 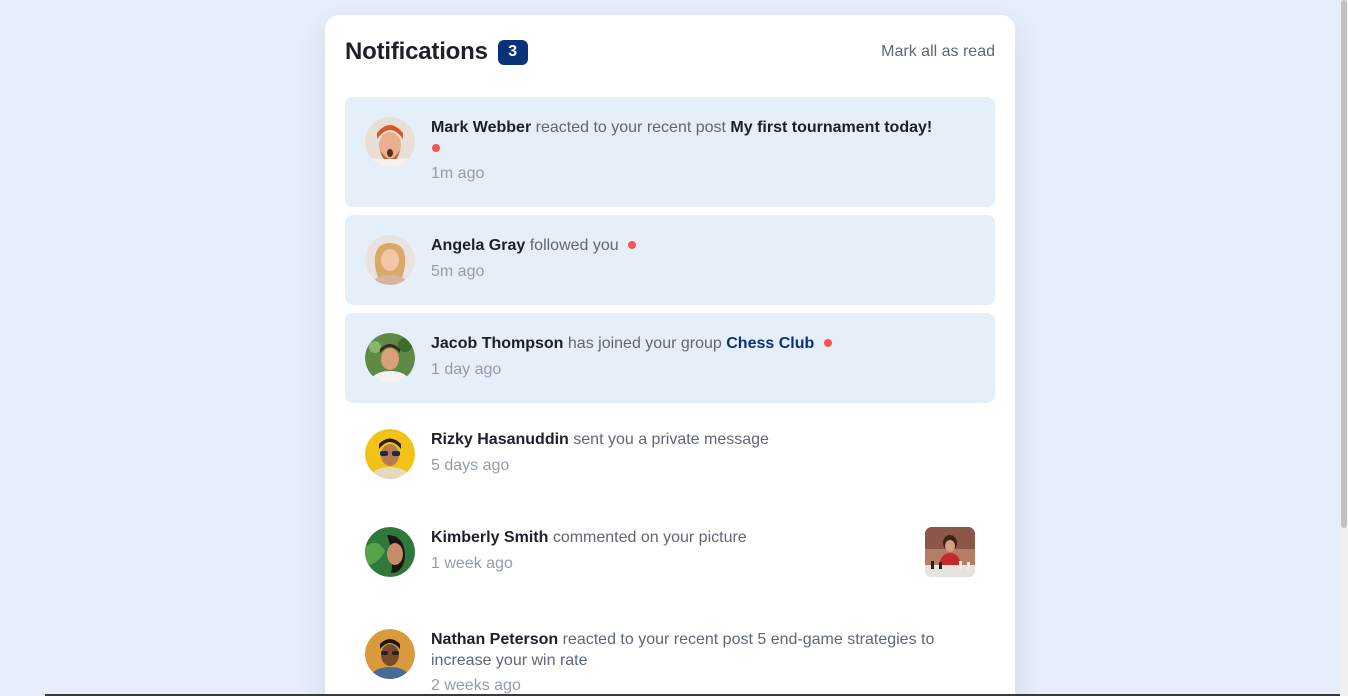 What do you see at coordinates (500, 439) in the screenshot?
I see `user-name: Rizky Hasanuddin` at bounding box center [500, 439].